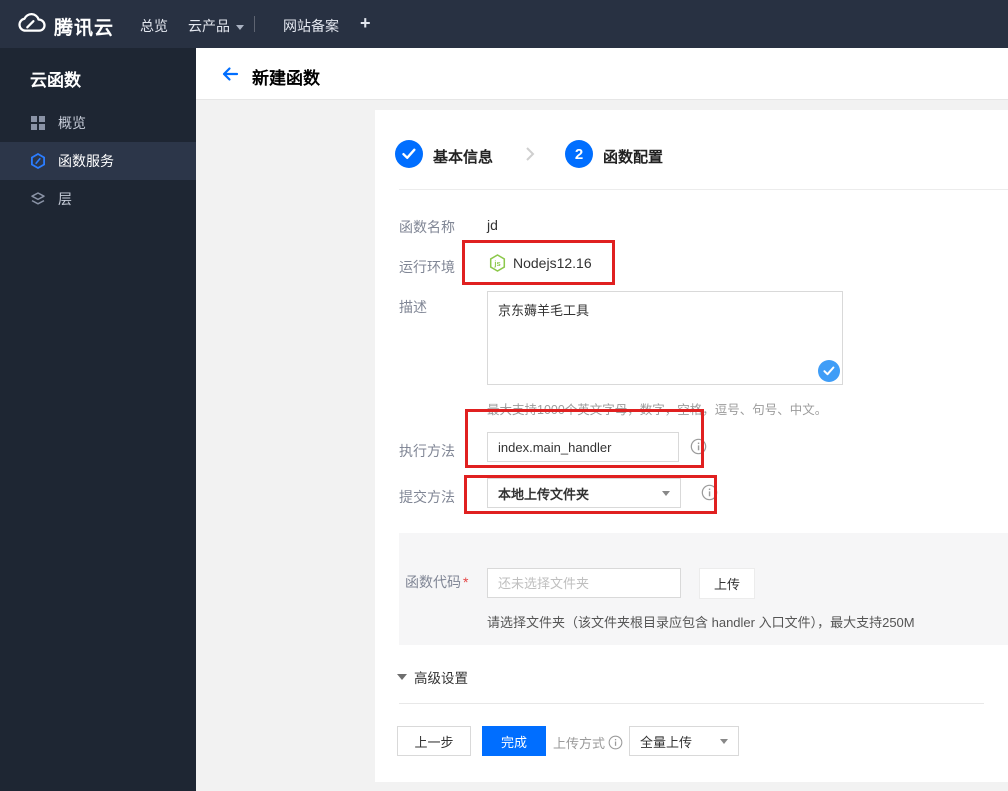 Image resolution: width=1008 pixels, height=791 pixels. I want to click on function-code-hint: 请选择文件夹（该文件夹根目录应包含 handler 入口文件），最大支持250M, so click(701, 622).